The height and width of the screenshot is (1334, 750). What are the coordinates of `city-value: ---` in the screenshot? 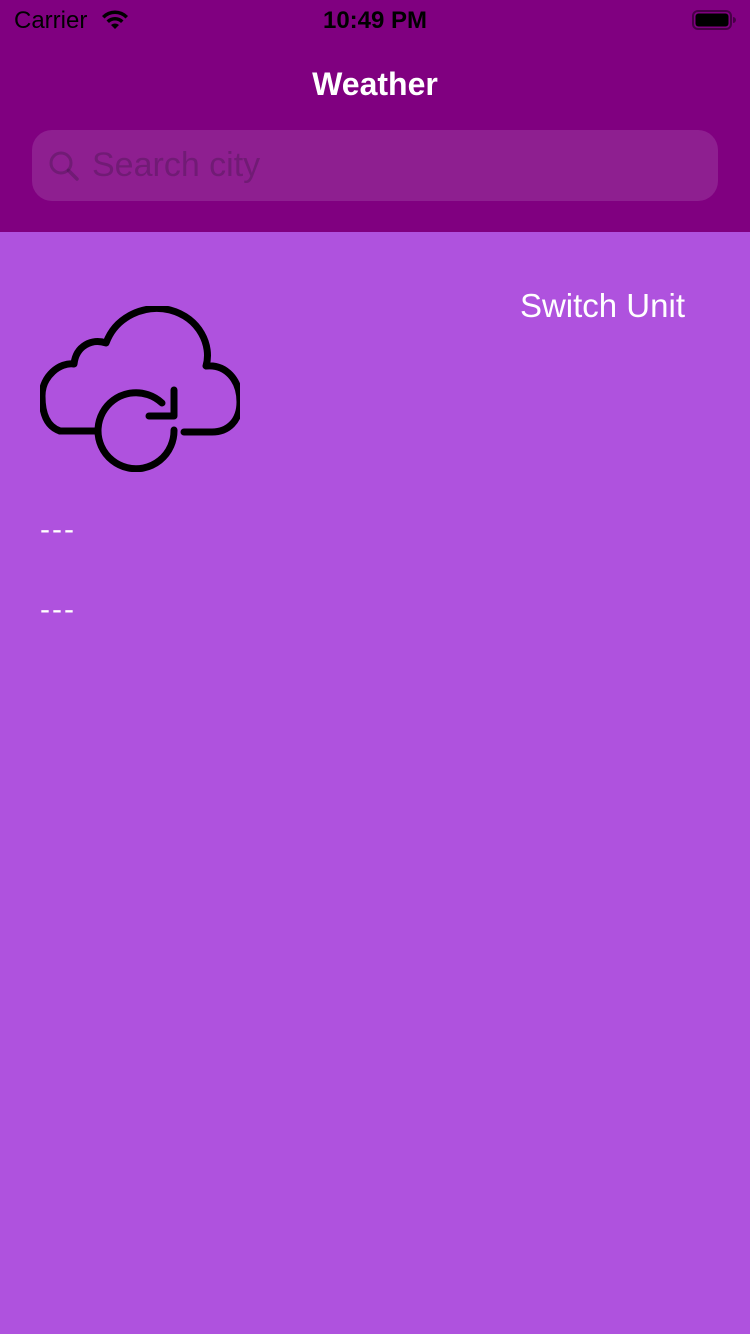 It's located at (58, 609).